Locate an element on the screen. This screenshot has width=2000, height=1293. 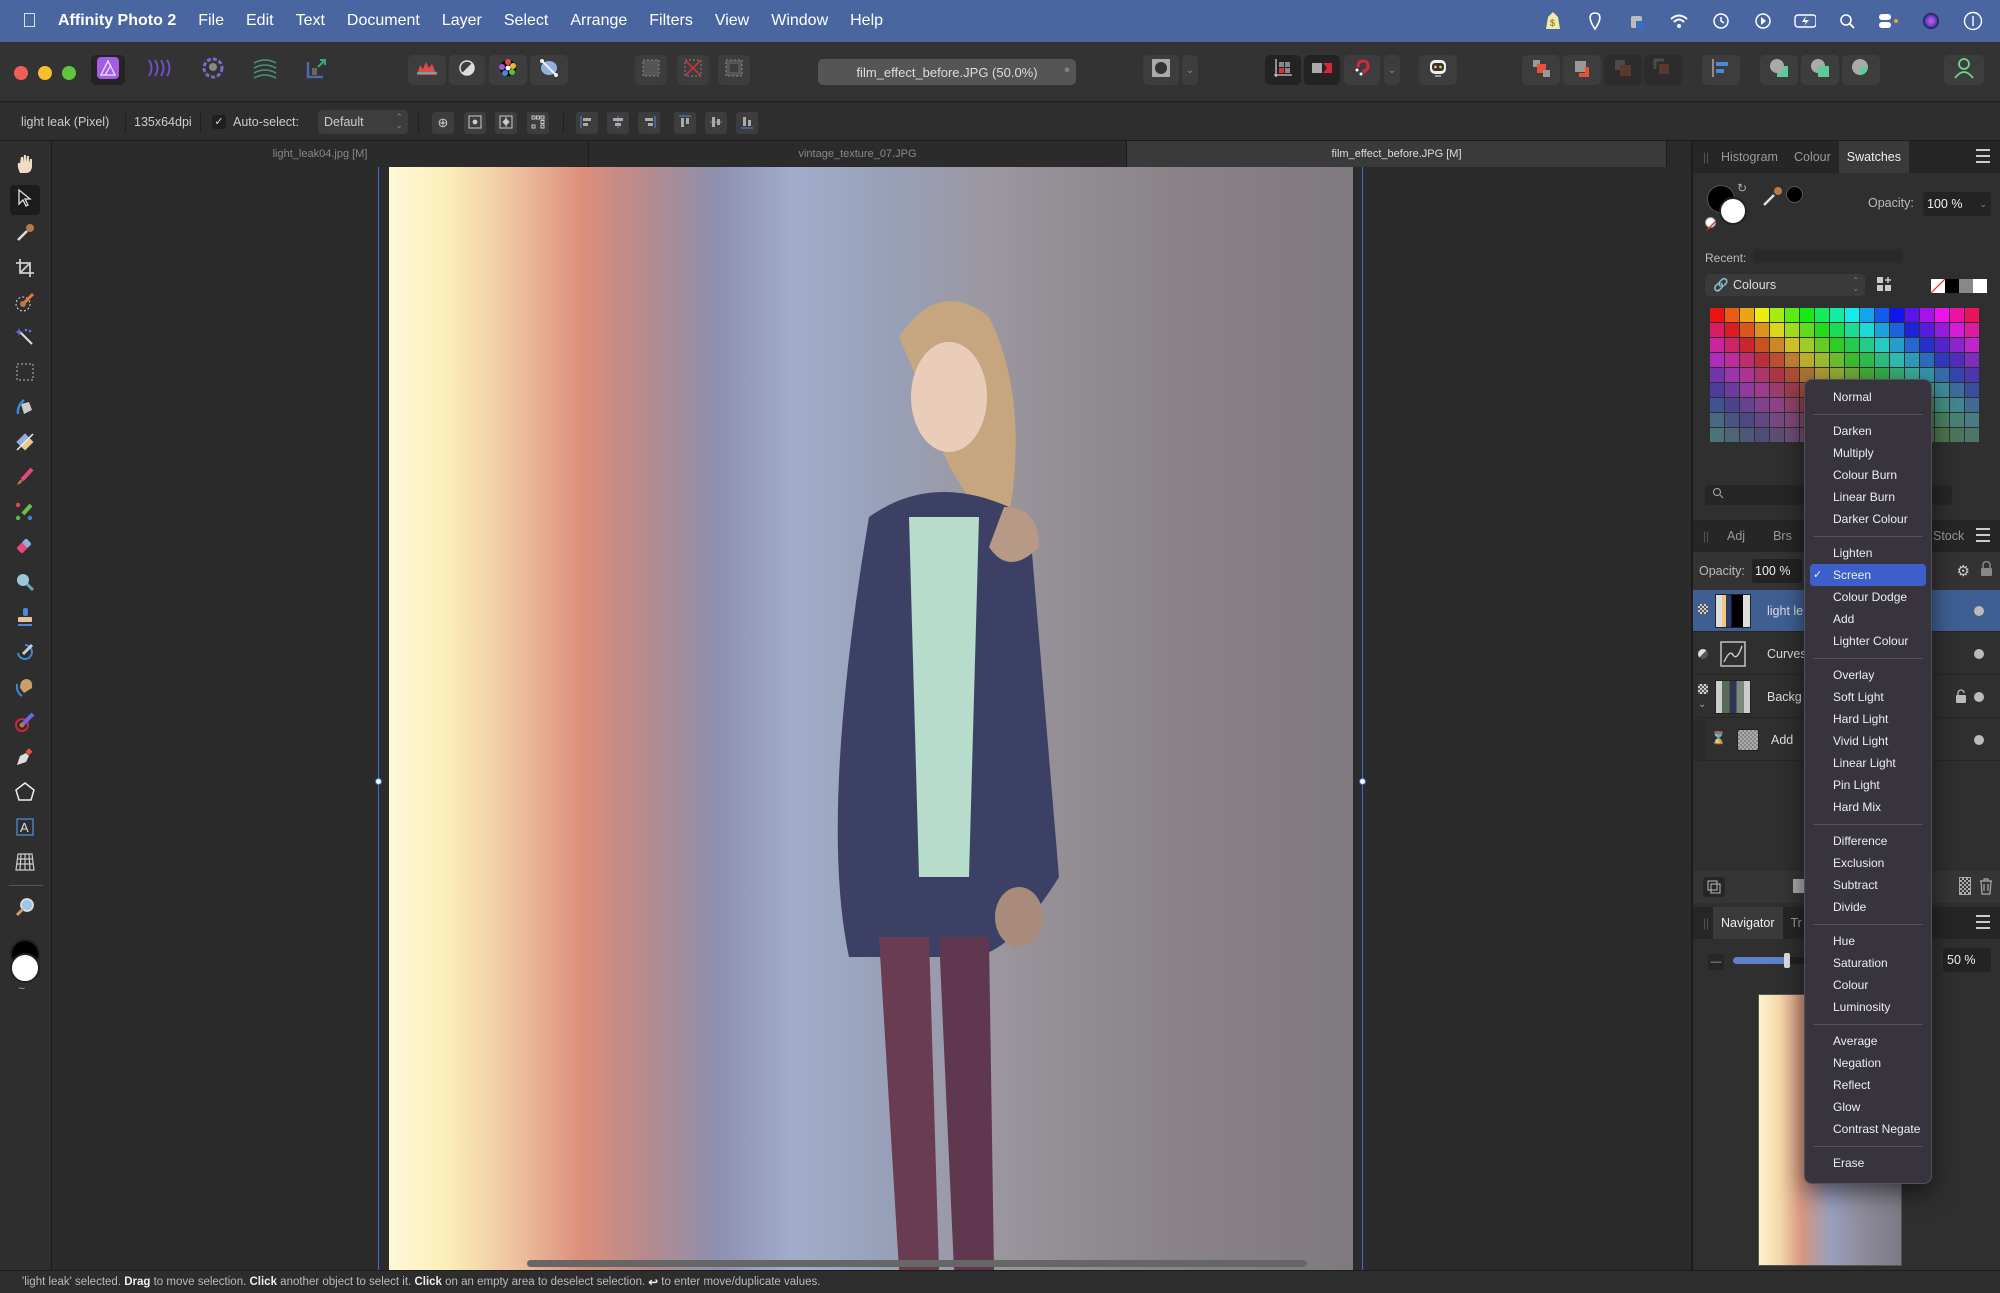
transform-origin-button: ⊕ is located at coordinates (443, 123).